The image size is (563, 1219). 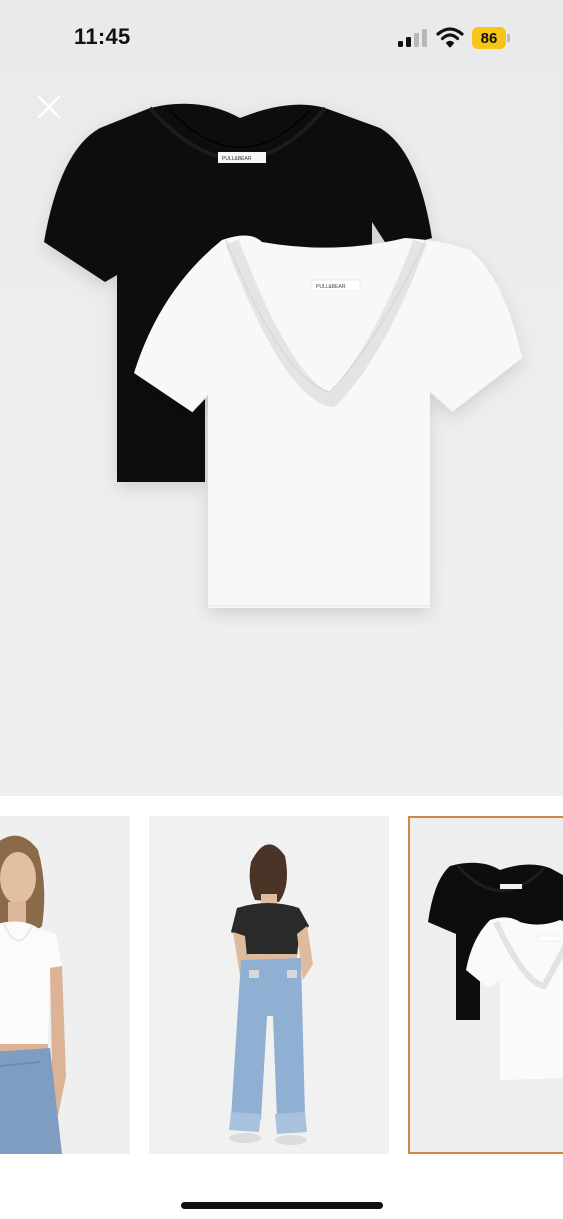 I want to click on wifi-icon, so click(x=450, y=37).